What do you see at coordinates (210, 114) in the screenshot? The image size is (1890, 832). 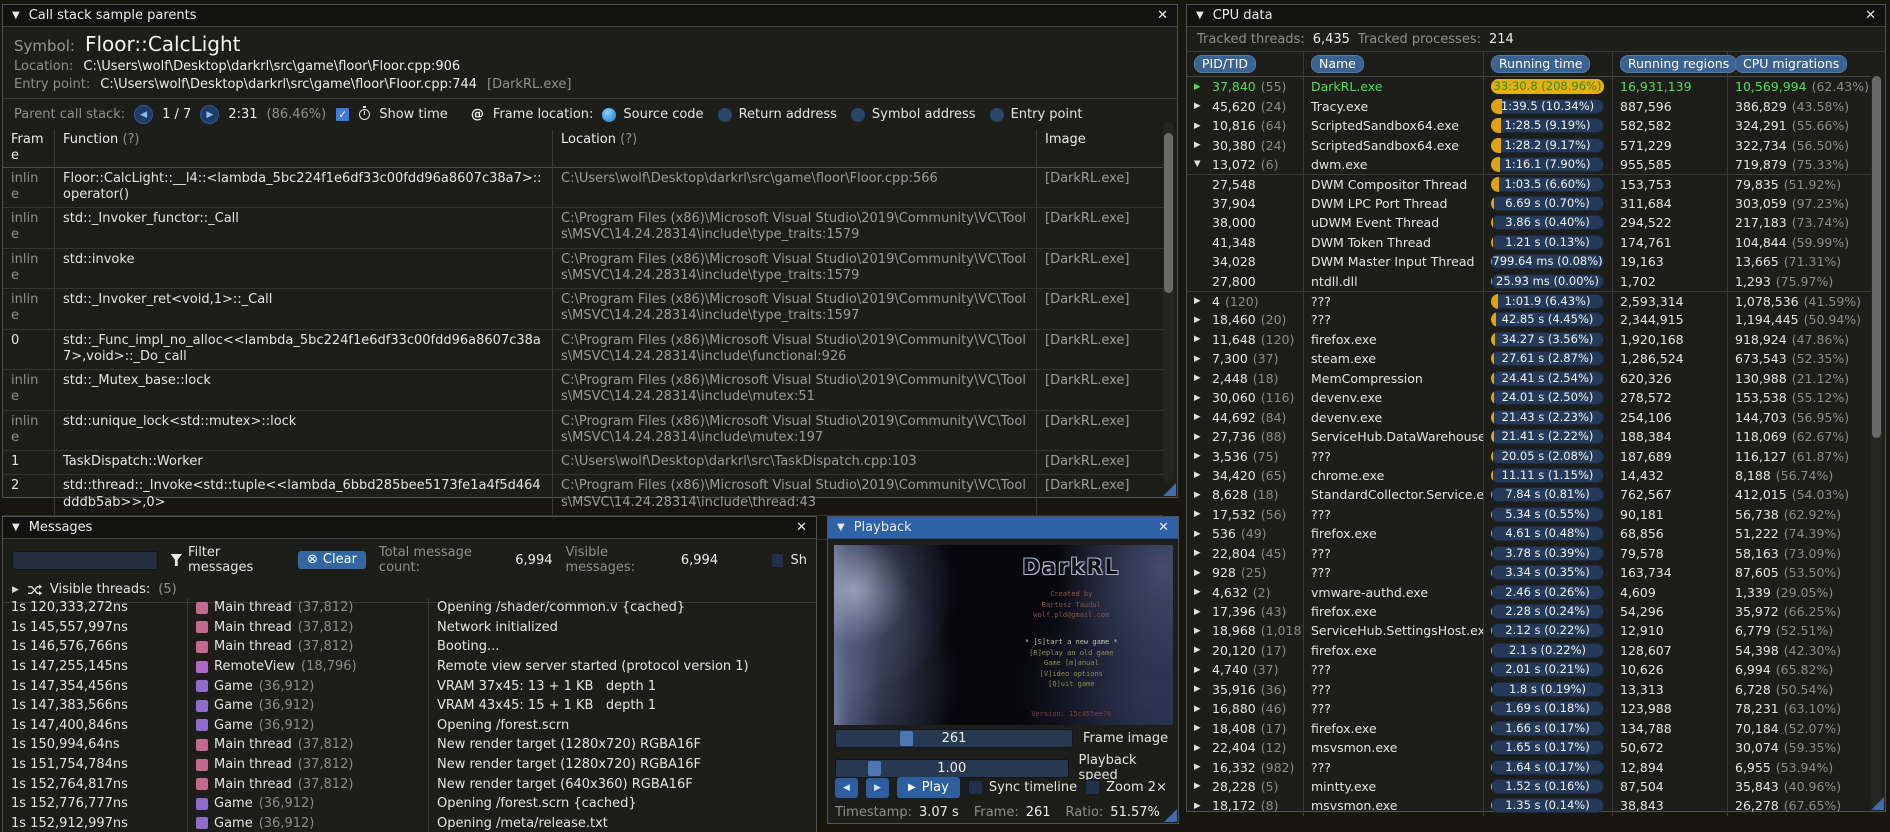 I see `next-frame-button: ▶` at bounding box center [210, 114].